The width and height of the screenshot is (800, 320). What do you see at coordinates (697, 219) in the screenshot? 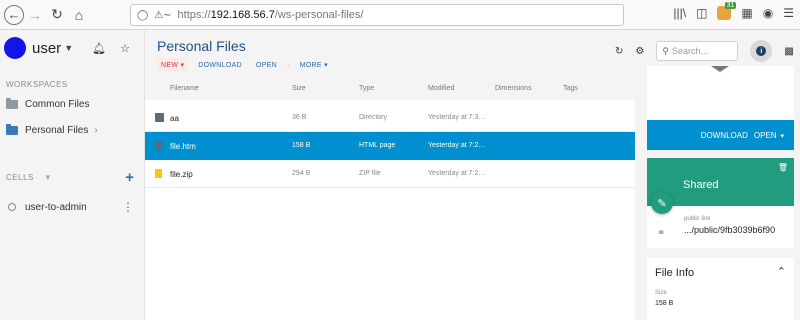
I see `public-link-label: public link` at bounding box center [697, 219].